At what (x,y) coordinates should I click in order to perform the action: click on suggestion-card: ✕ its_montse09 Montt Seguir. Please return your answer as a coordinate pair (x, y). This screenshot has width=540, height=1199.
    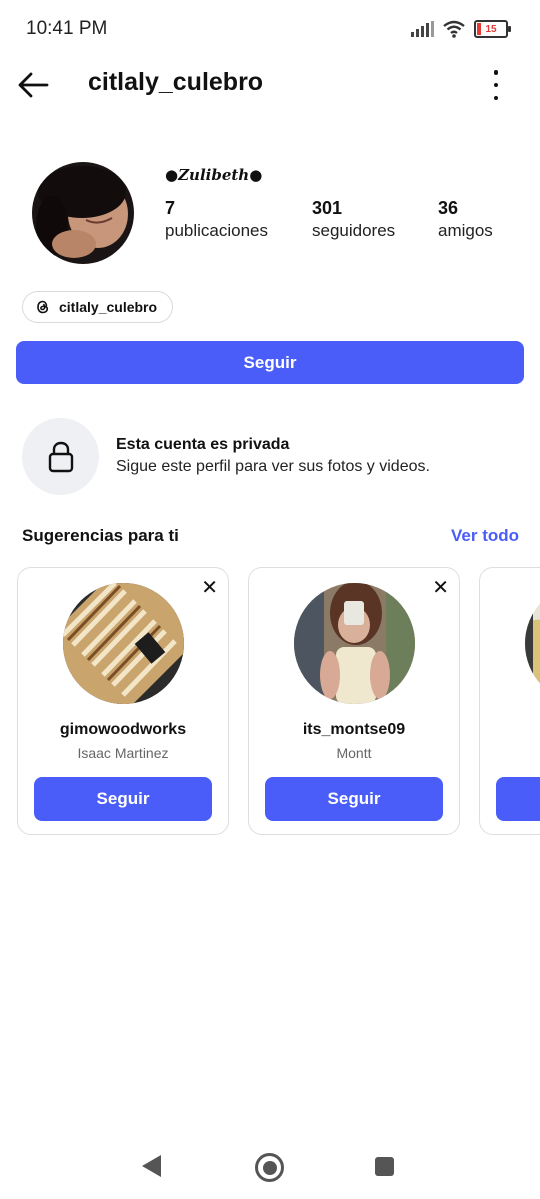
    Looking at the image, I should click on (354, 701).